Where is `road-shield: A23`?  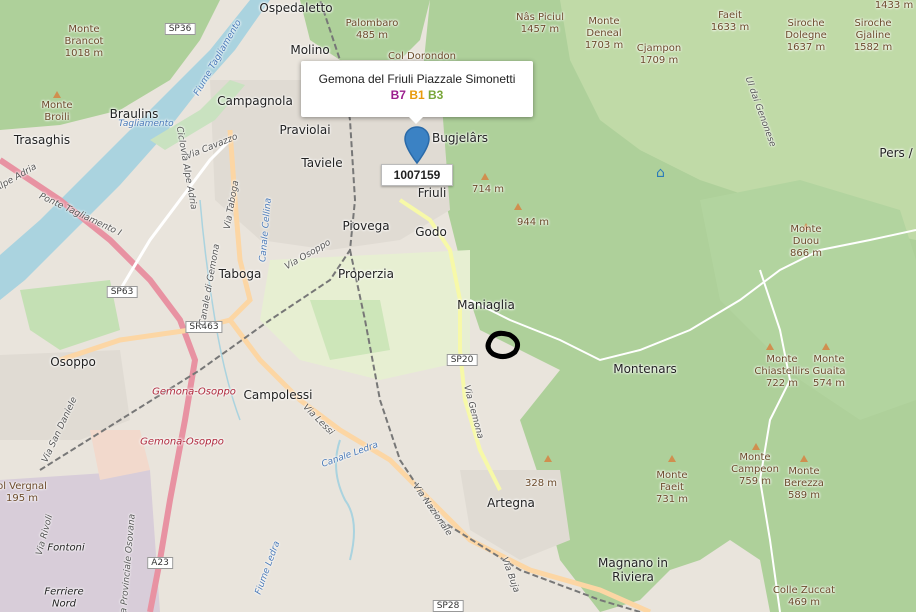 road-shield: A23 is located at coordinates (160, 563).